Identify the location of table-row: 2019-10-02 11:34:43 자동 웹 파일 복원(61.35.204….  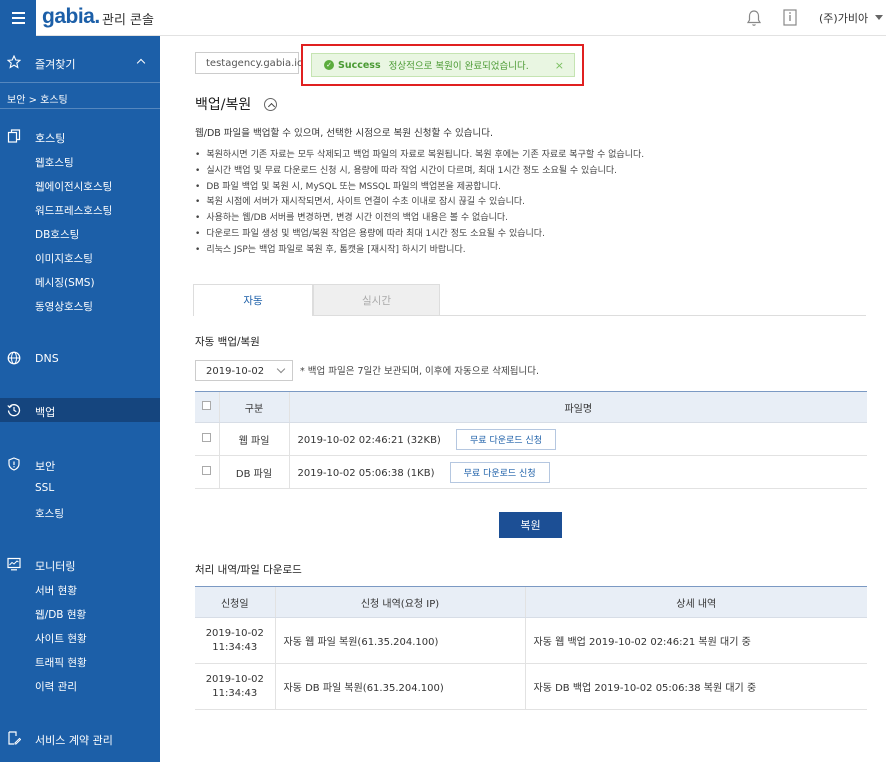
(531, 640).